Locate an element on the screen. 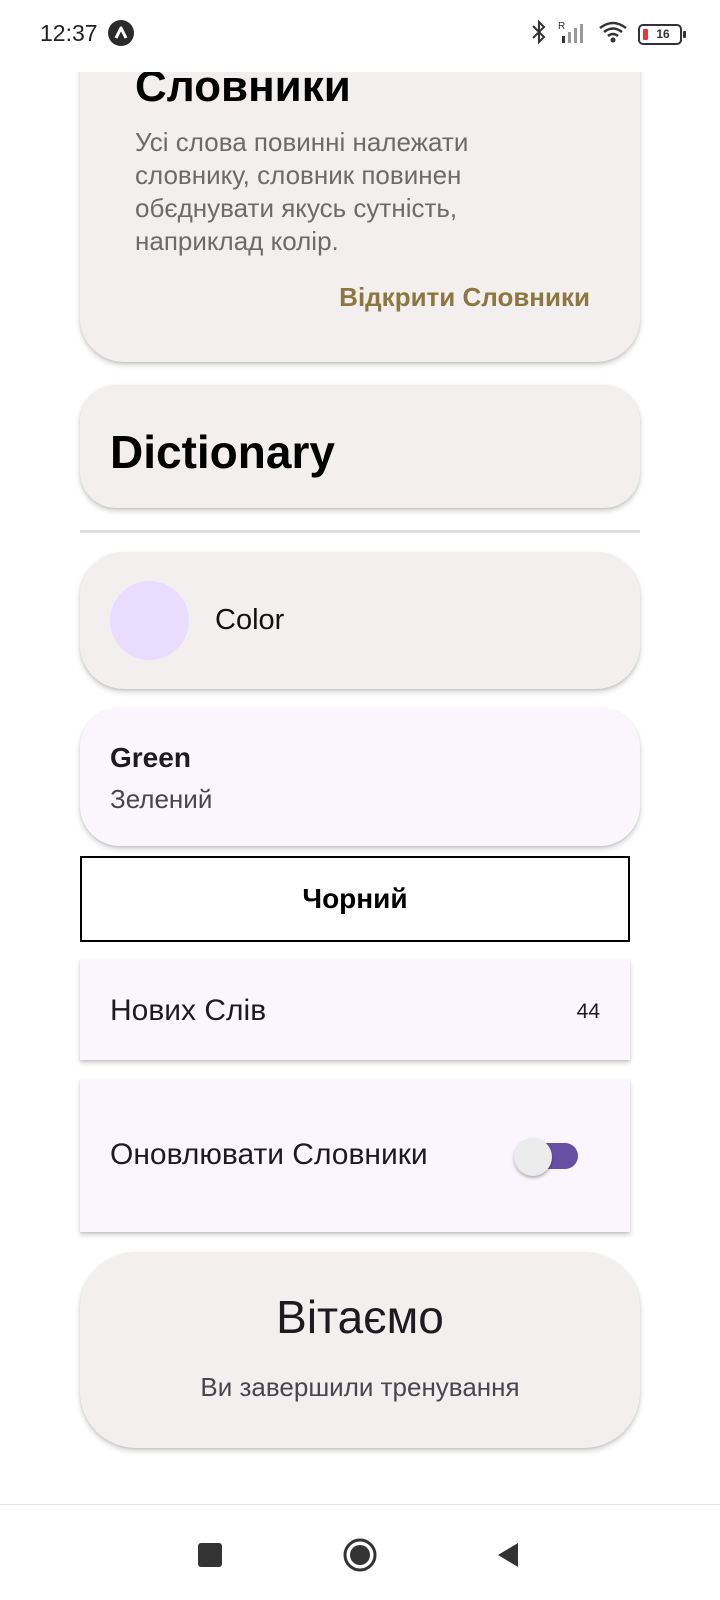 This screenshot has height=1600, width=720. home-icon is located at coordinates (360, 1555).